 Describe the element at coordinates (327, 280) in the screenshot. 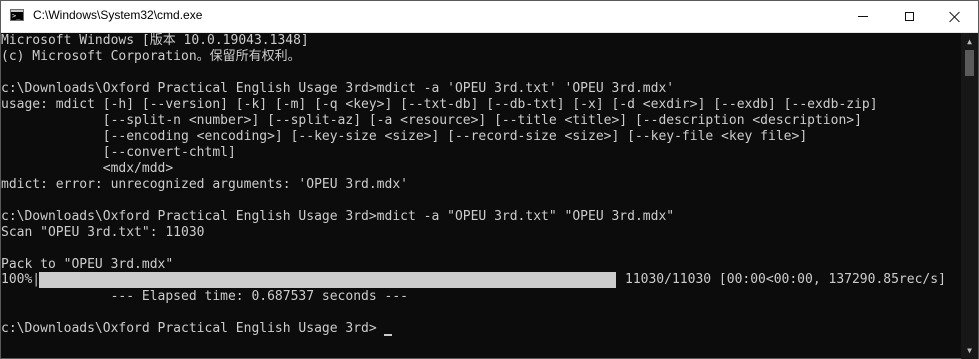

I see `progress-bar` at that location.